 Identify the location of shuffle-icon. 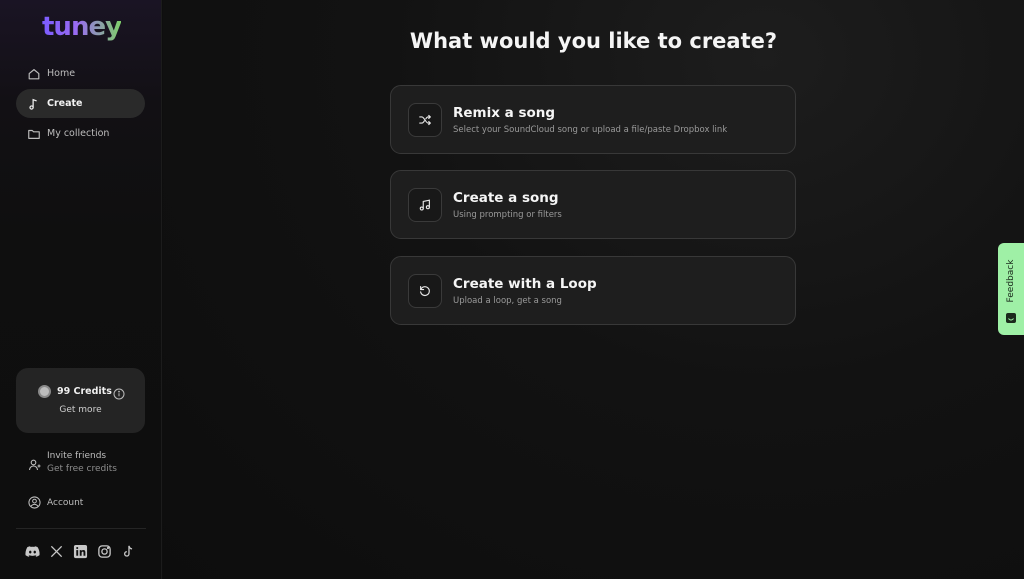
(425, 120).